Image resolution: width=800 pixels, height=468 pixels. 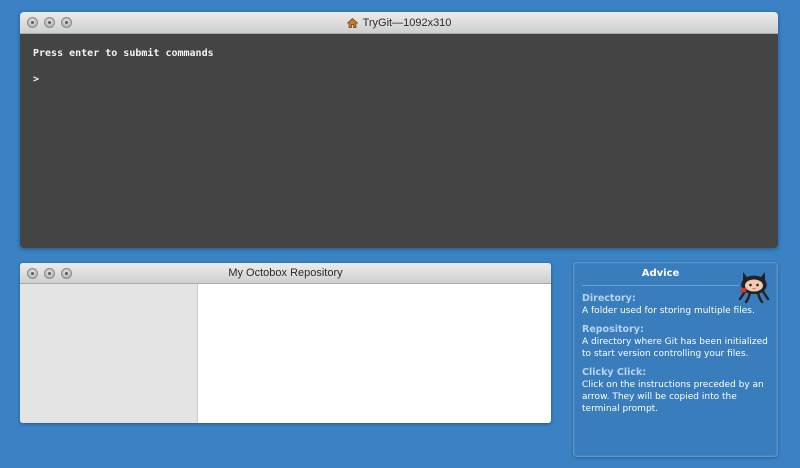 What do you see at coordinates (123, 53) in the screenshot?
I see `terminal-intro: Press enter to submit commands` at bounding box center [123, 53].